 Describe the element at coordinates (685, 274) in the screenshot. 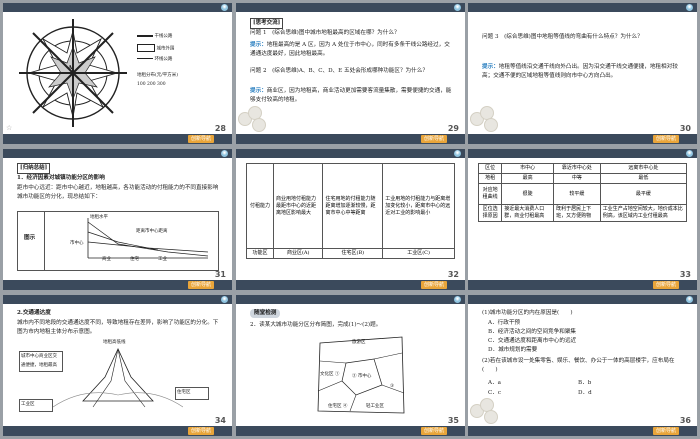

I see `page-number: 33` at that location.